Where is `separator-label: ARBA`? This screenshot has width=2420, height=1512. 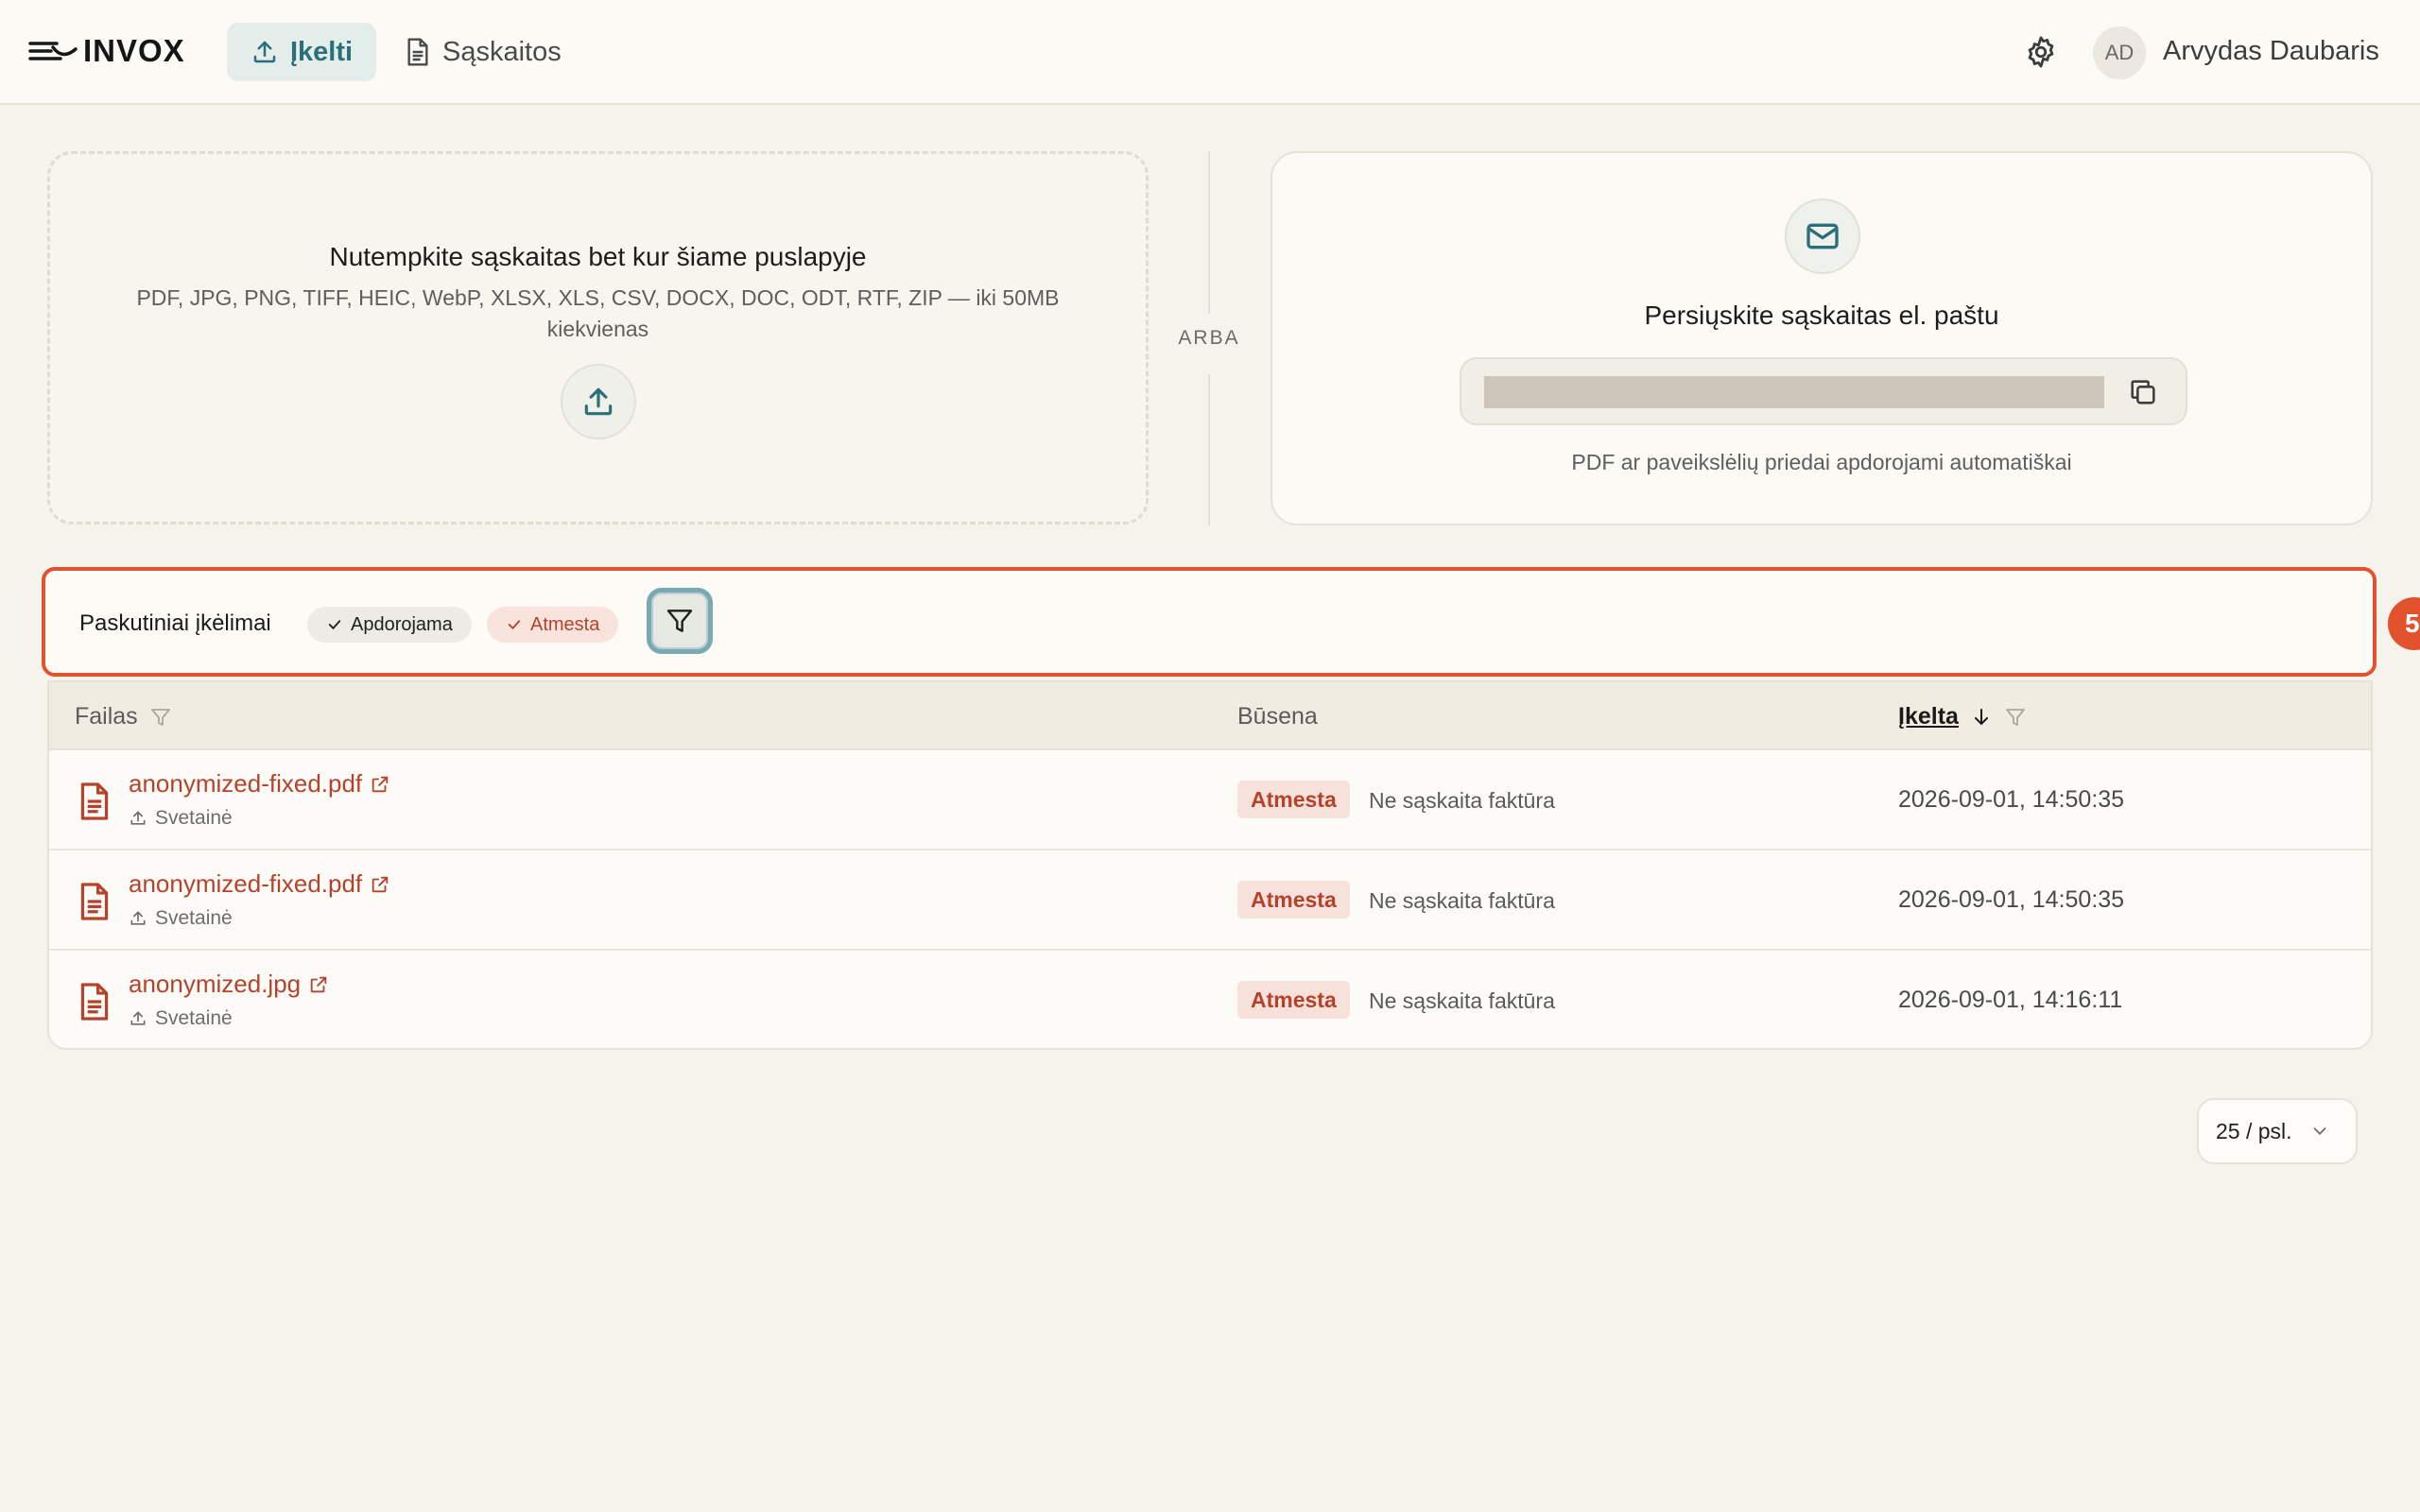
separator-label: ARBA is located at coordinates (1209, 338).